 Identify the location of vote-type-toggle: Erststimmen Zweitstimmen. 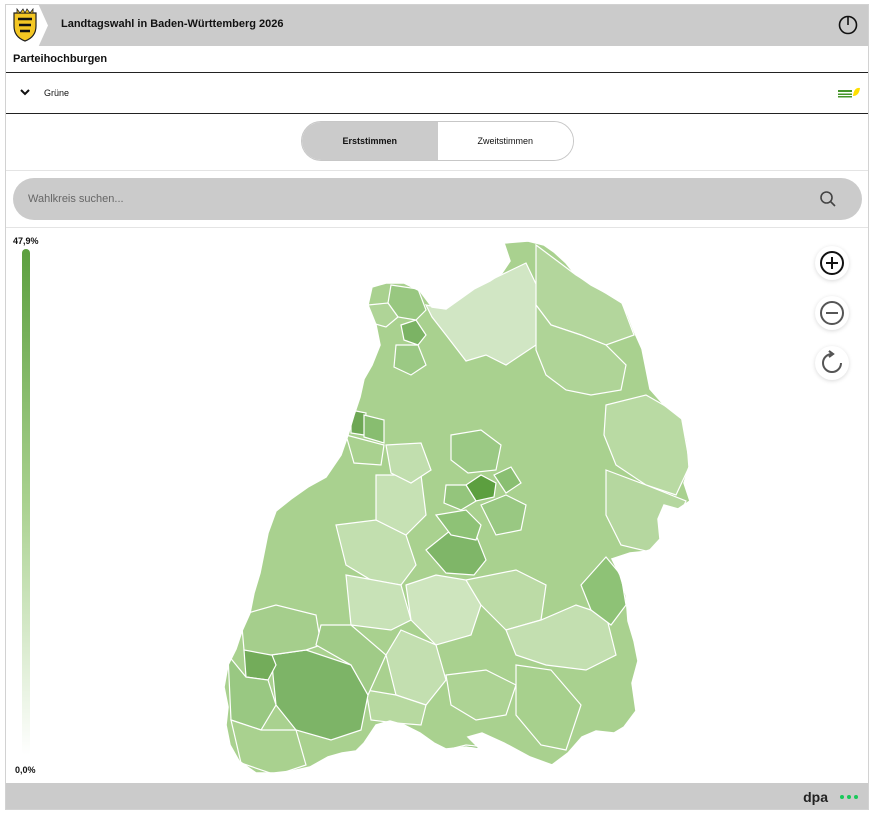
(437, 141).